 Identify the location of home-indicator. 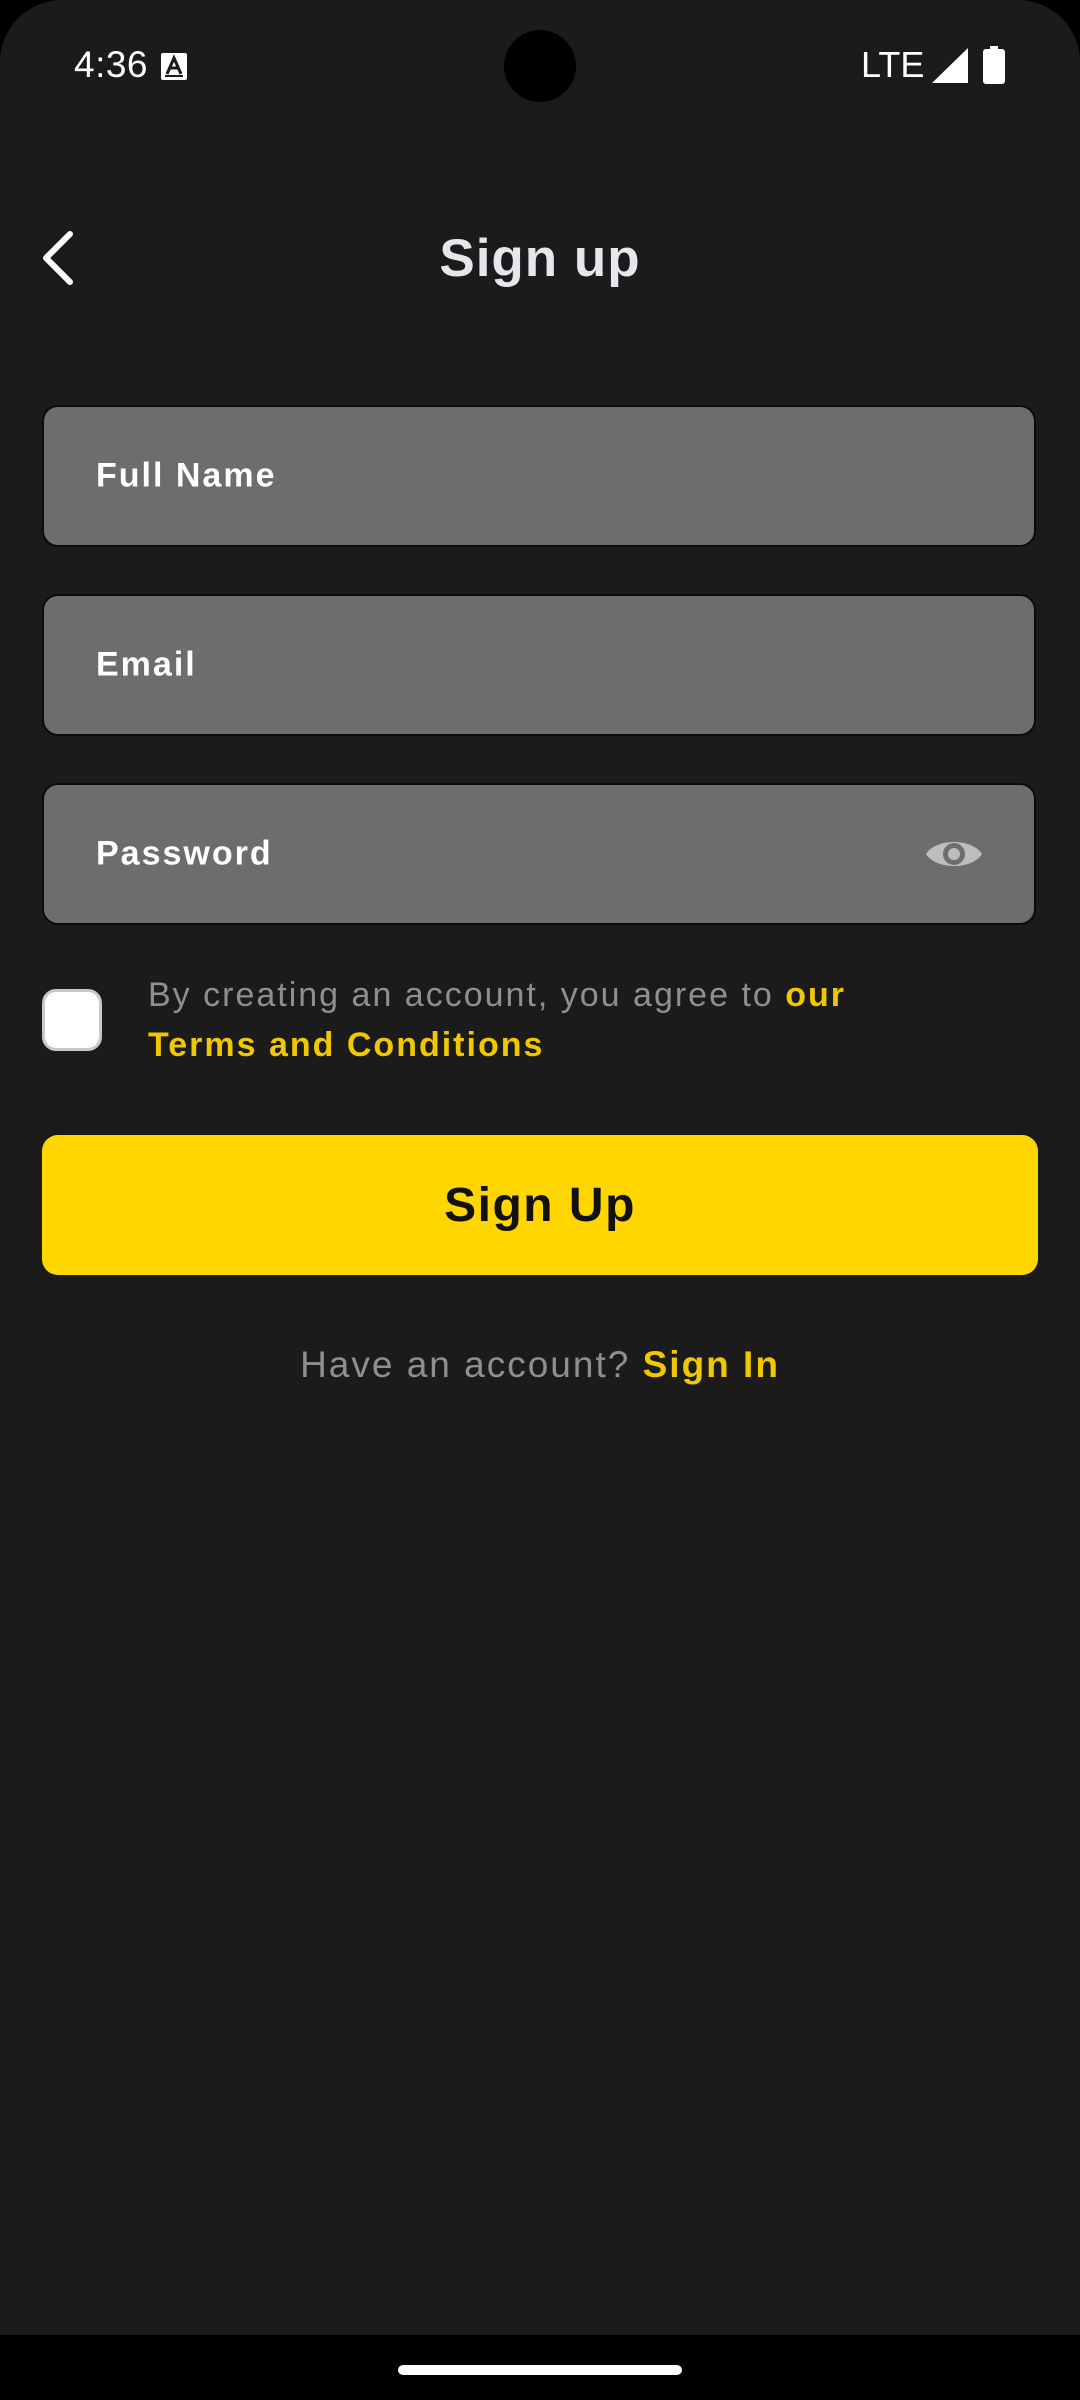
(540, 2370).